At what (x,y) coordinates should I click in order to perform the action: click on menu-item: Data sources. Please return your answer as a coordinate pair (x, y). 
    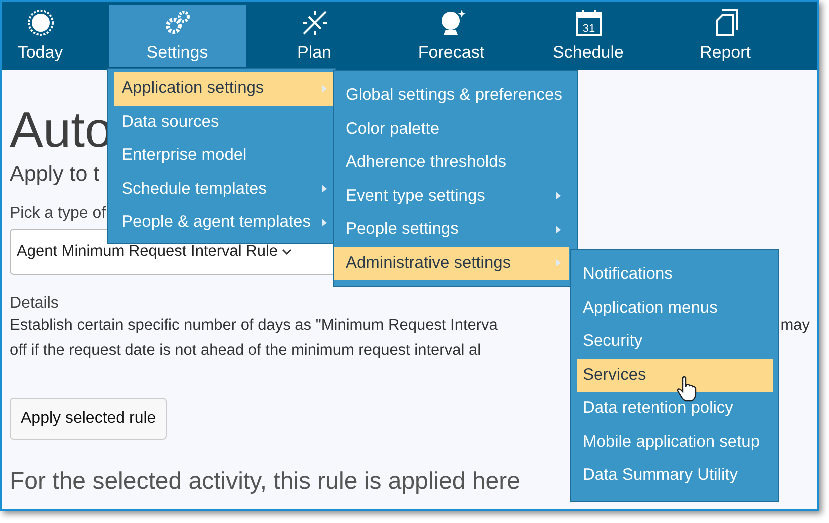
    Looking at the image, I should click on (224, 122).